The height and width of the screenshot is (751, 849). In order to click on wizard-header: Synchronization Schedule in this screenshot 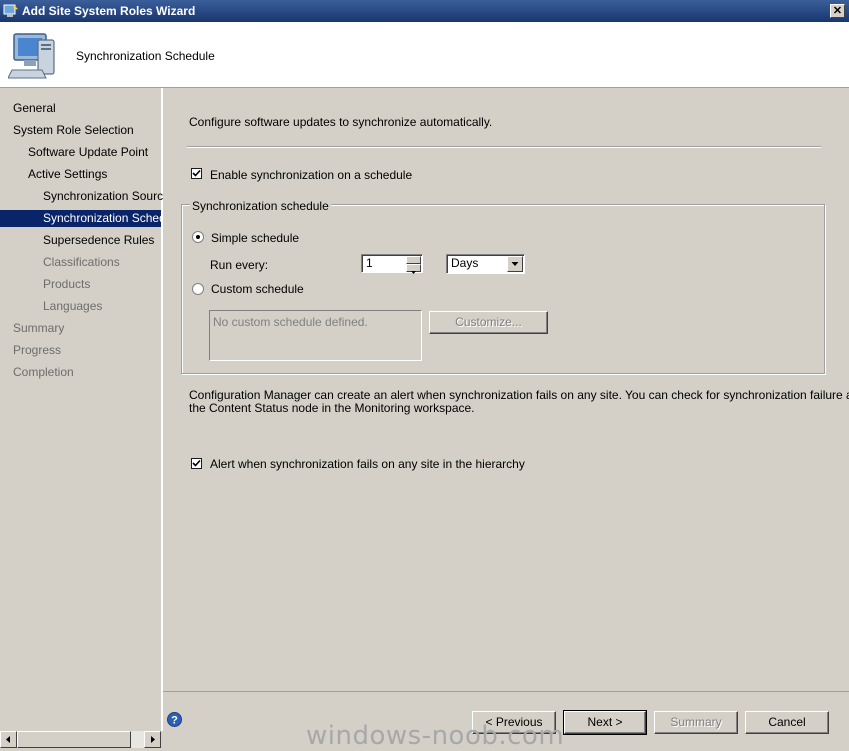, I will do `click(424, 55)`.